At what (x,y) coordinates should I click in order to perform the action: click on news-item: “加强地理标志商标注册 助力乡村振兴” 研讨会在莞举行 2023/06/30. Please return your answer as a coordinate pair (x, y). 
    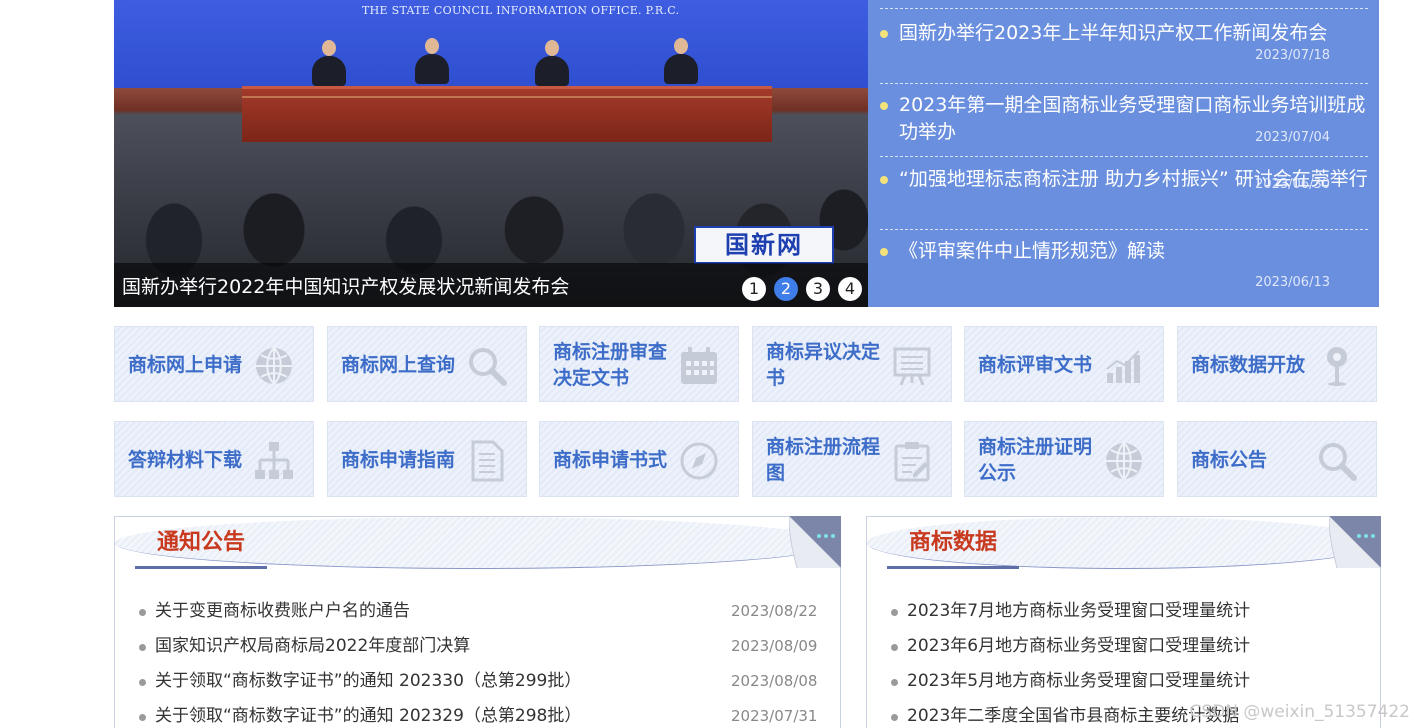
    Looking at the image, I should click on (1124, 198).